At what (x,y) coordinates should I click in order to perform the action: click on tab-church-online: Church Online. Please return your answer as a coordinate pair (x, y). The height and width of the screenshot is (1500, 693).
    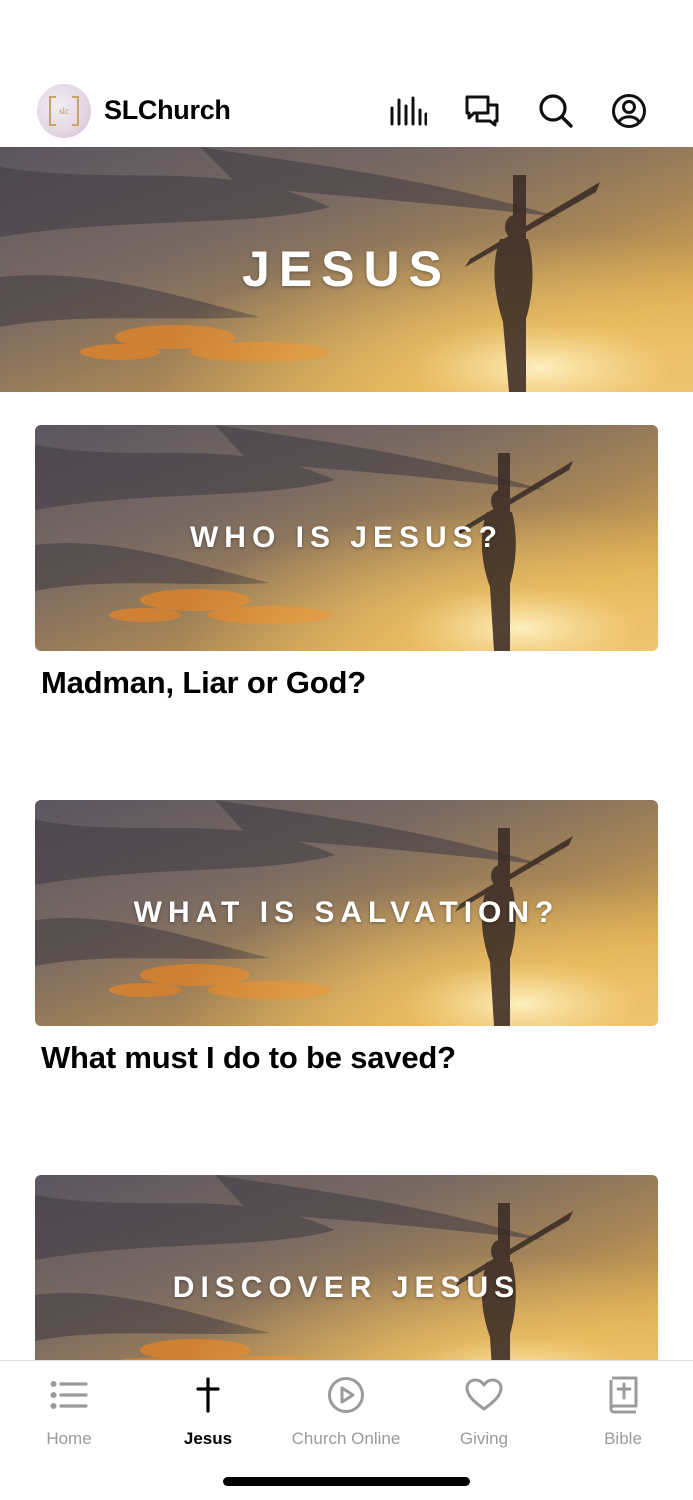
    Looking at the image, I should click on (346, 1406).